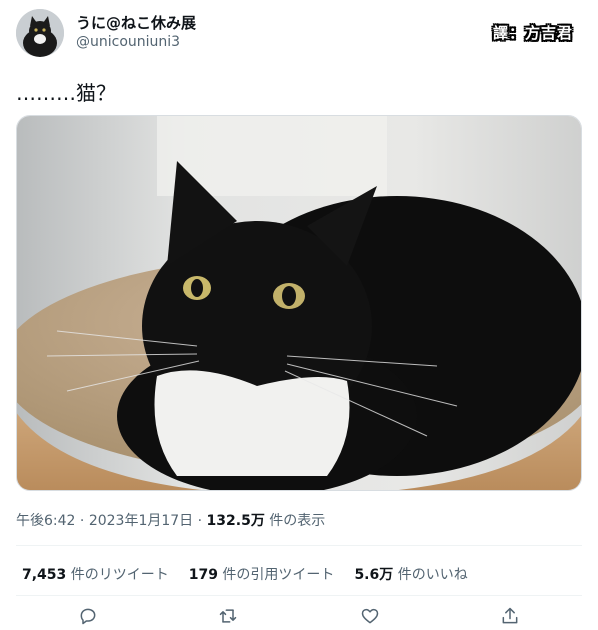  I want to click on author-name: うに@ねこ休み展, so click(136, 22).